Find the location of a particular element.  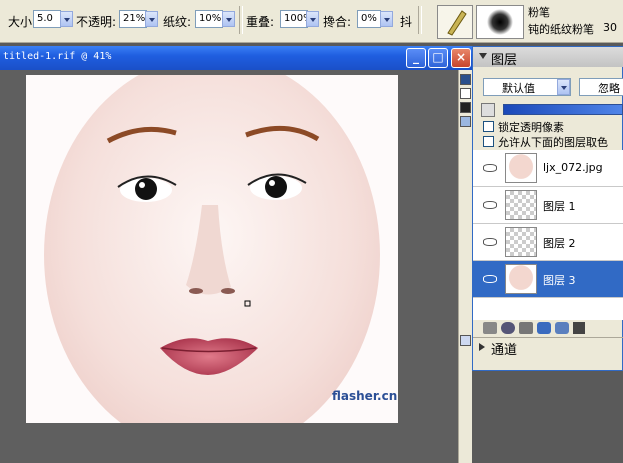

layer-row-empty is located at coordinates (548, 309).